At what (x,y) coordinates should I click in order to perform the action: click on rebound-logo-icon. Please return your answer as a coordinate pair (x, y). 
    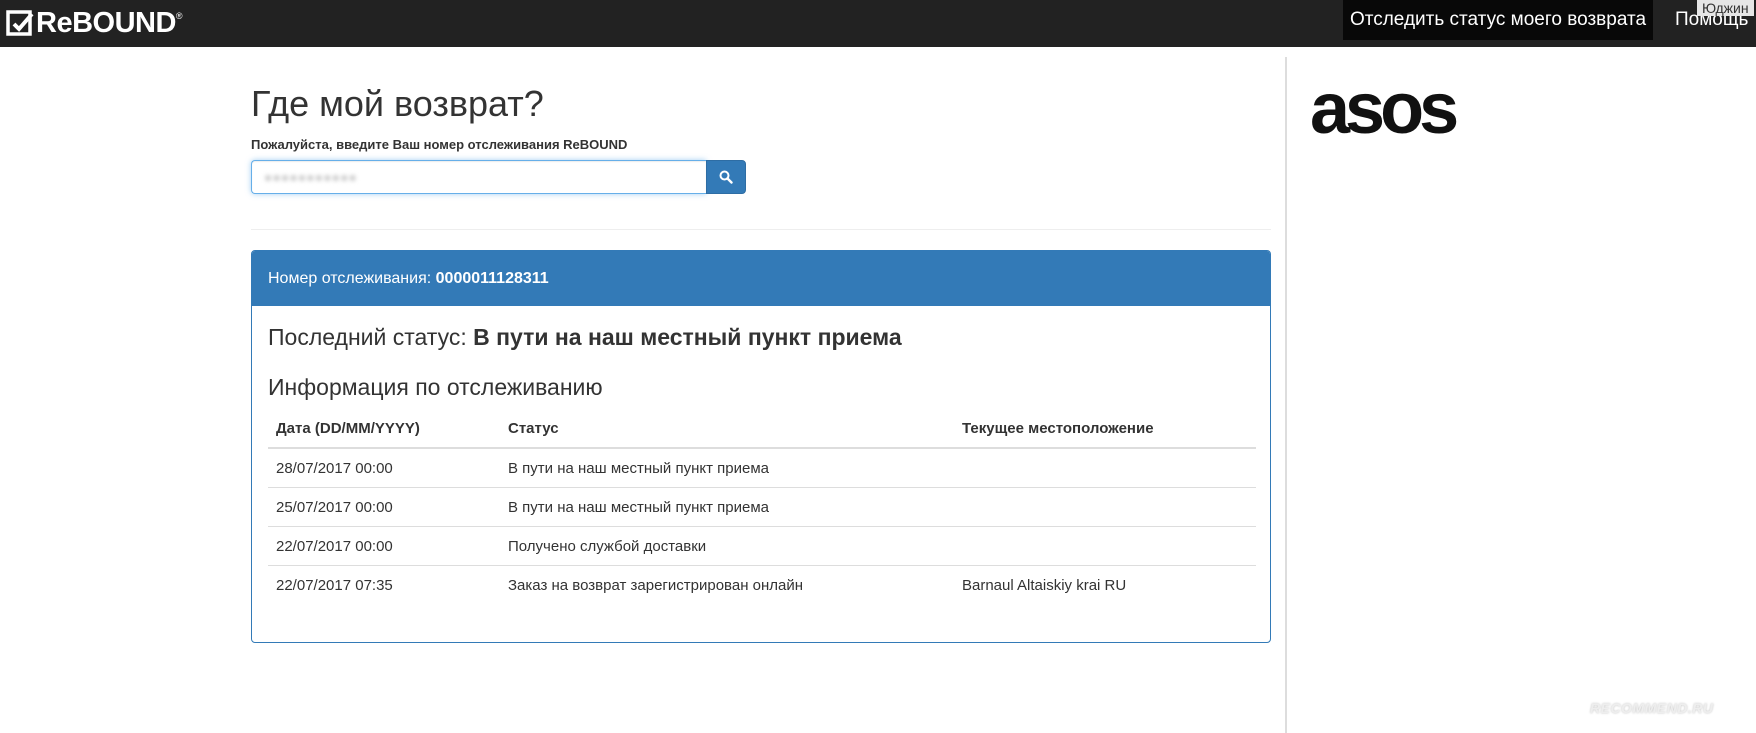
    Looking at the image, I should click on (20, 23).